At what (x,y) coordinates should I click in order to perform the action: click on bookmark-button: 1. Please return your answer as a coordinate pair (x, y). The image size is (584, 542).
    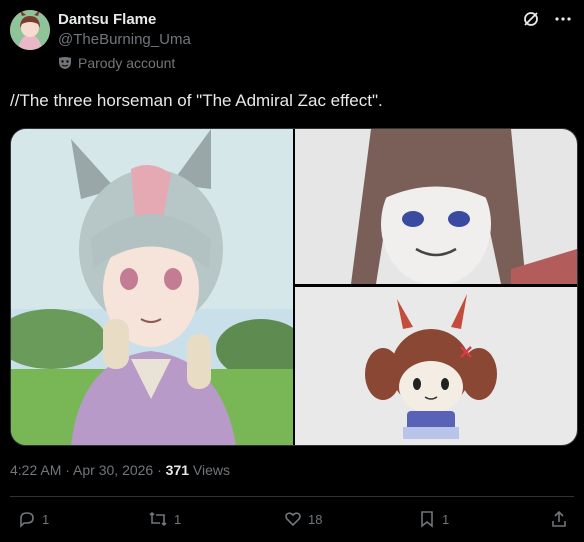
    Looking at the image, I should click on (433, 519).